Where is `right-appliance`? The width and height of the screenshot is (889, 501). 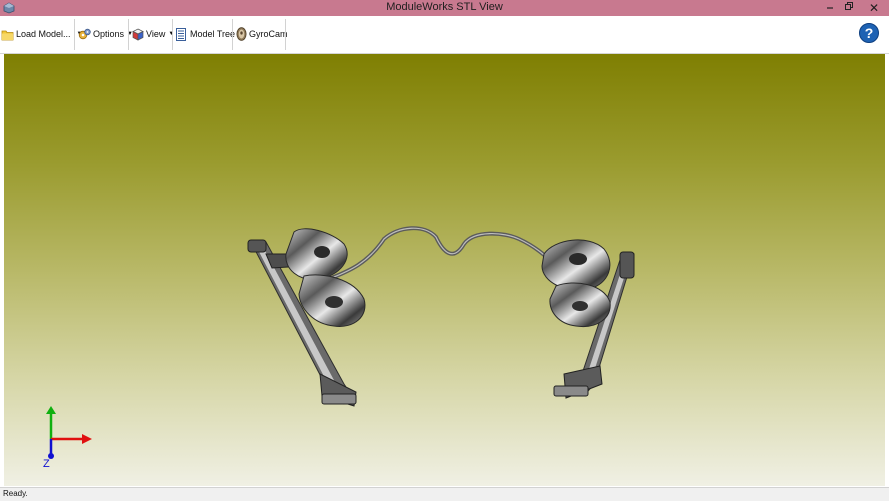 right-appliance is located at coordinates (588, 319).